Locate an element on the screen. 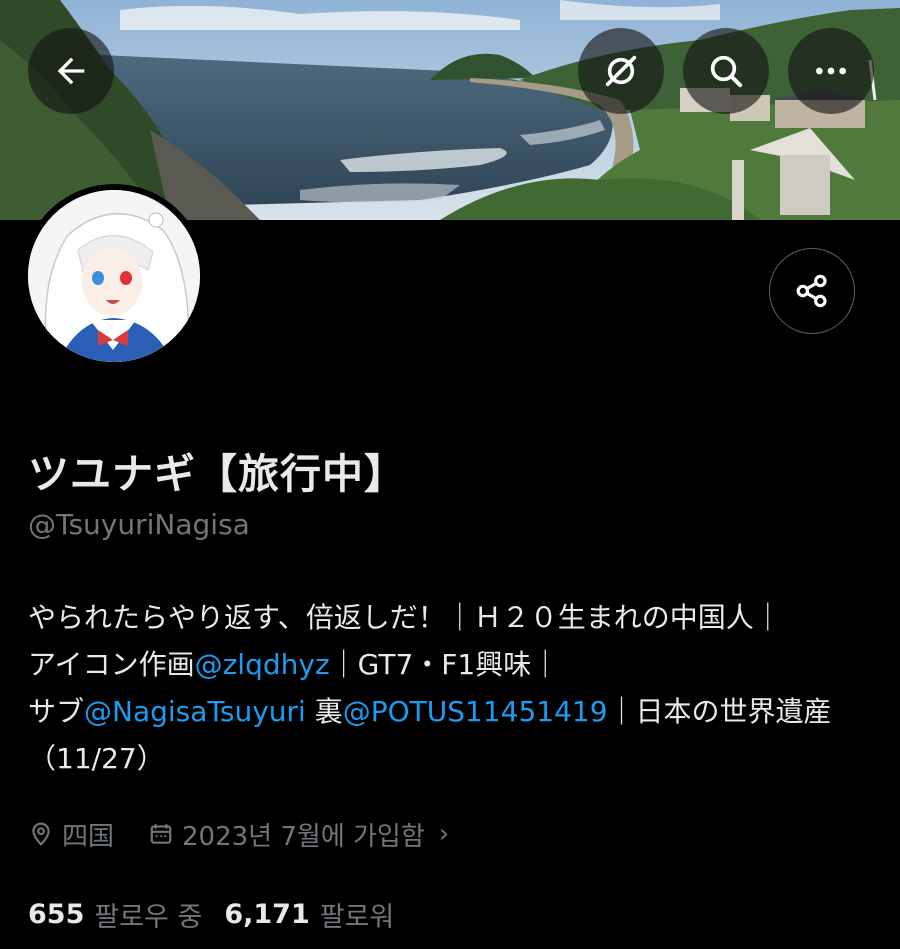 This screenshot has height=949, width=900. join-date-text: 2023년 7월에 가입함 is located at coordinates (303, 836).